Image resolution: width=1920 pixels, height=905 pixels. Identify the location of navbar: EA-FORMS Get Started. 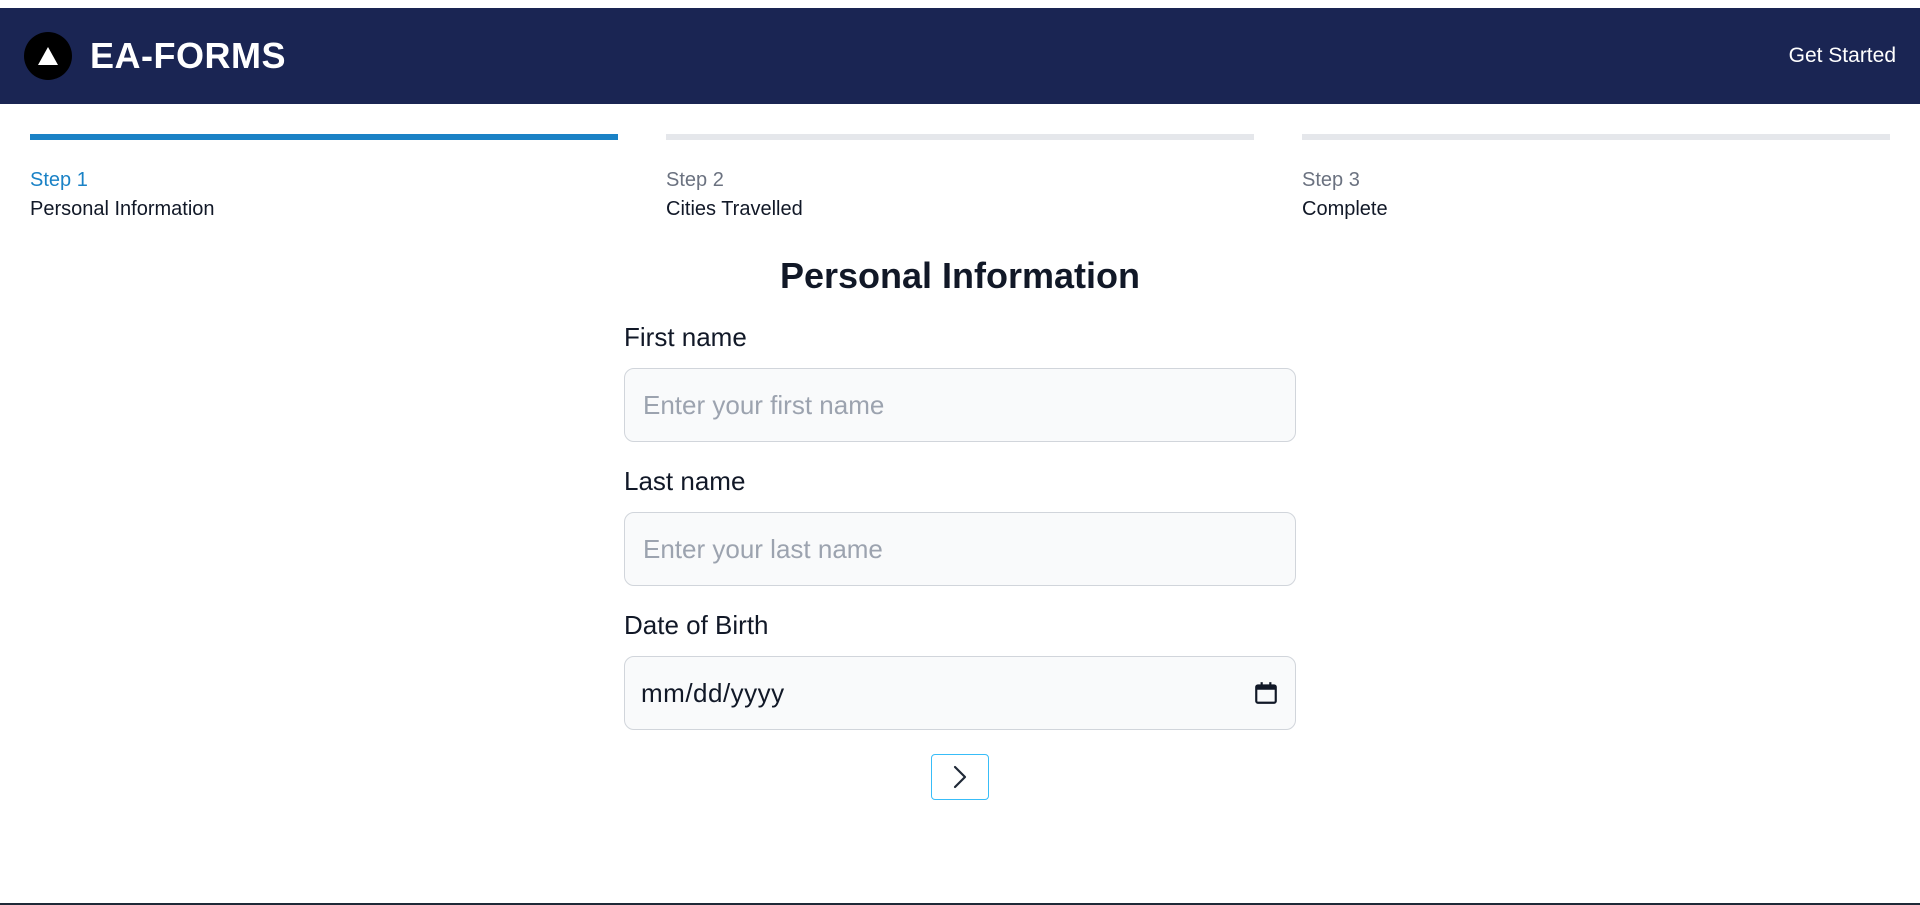
(960, 56).